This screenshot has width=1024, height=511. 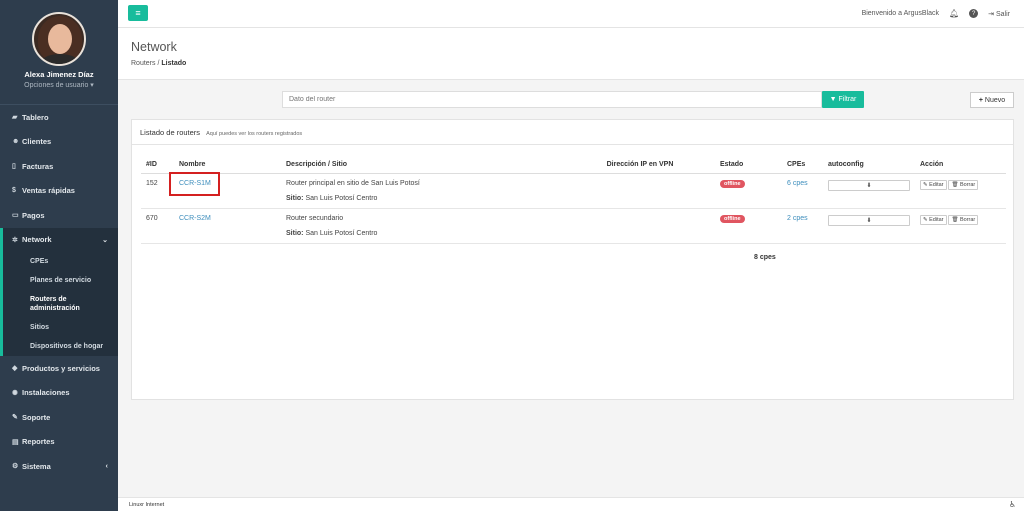 What do you see at coordinates (59, 466) in the screenshot?
I see `sidebar-item-sistema: ⚙ Sistema ‹` at bounding box center [59, 466].